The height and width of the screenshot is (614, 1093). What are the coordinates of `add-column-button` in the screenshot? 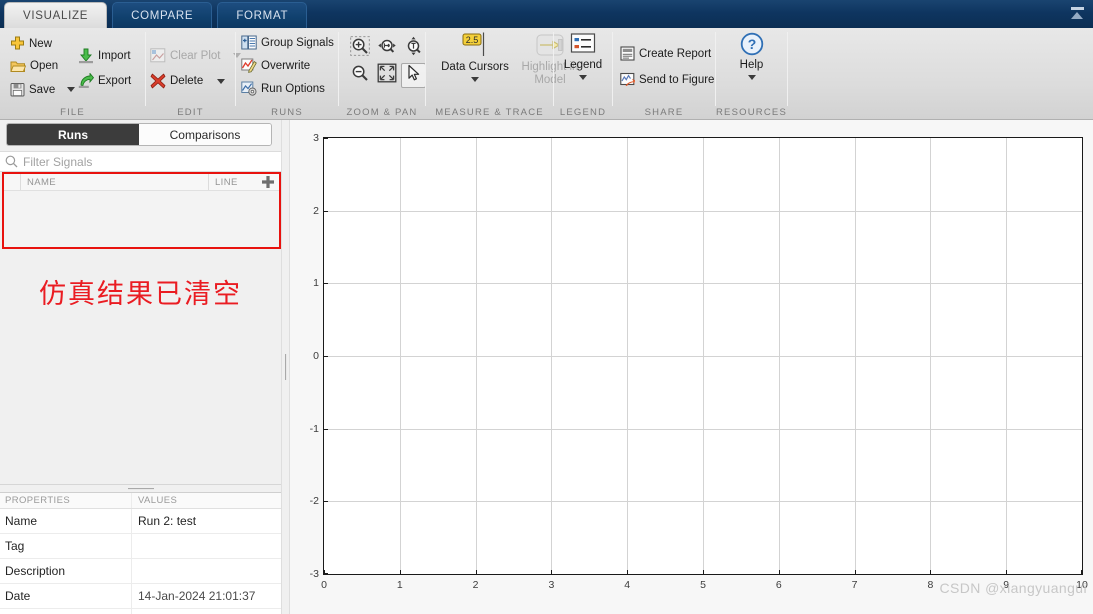 It's located at (268, 182).